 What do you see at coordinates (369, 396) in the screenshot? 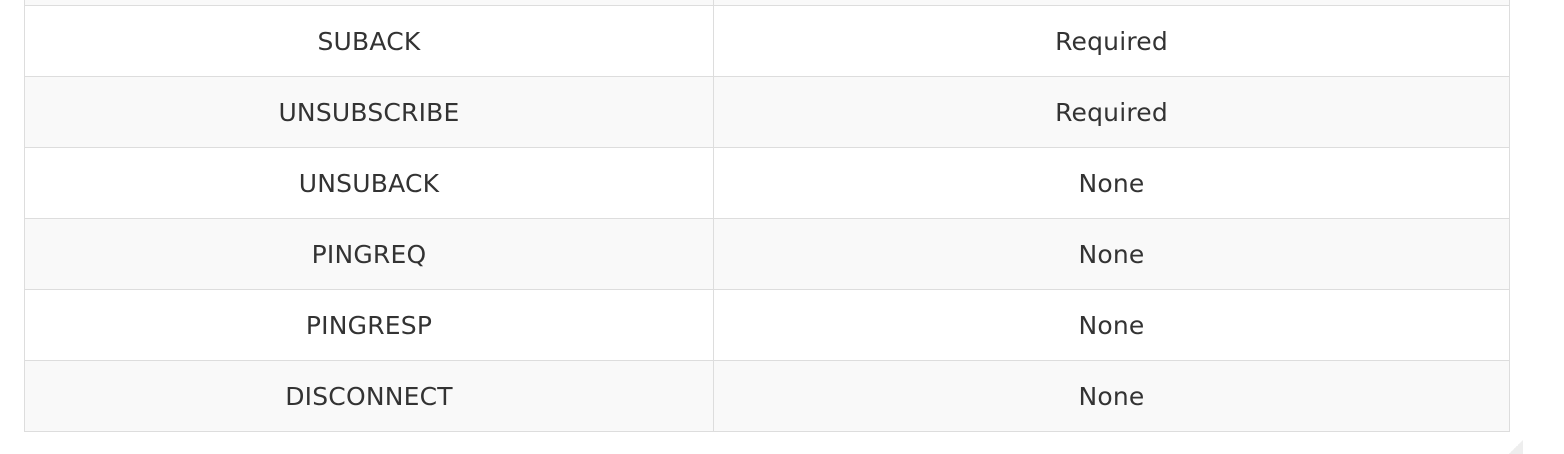
I see `packet-cell: DISCONNECT` at bounding box center [369, 396].